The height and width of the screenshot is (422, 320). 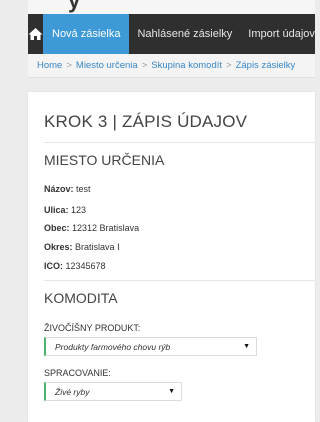 What do you see at coordinates (113, 391) in the screenshot?
I see `processing-select: Živé ryby ▼` at bounding box center [113, 391].